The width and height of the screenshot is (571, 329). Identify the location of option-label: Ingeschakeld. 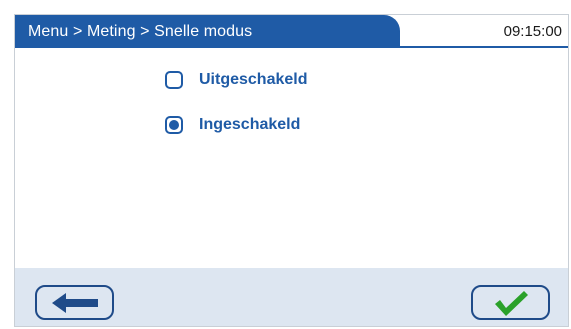
(250, 124).